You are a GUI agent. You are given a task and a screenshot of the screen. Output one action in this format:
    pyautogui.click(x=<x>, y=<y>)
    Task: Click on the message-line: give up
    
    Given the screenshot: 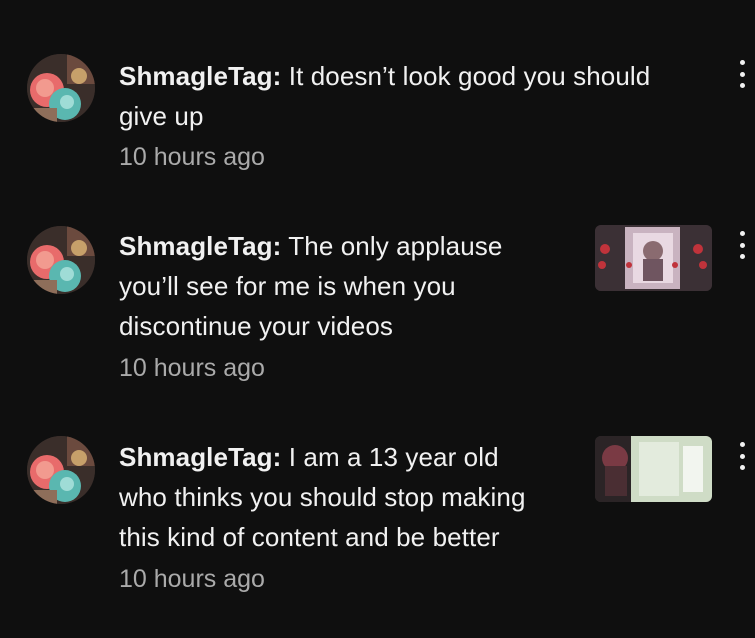 What is the action you would take?
    pyautogui.click(x=161, y=116)
    